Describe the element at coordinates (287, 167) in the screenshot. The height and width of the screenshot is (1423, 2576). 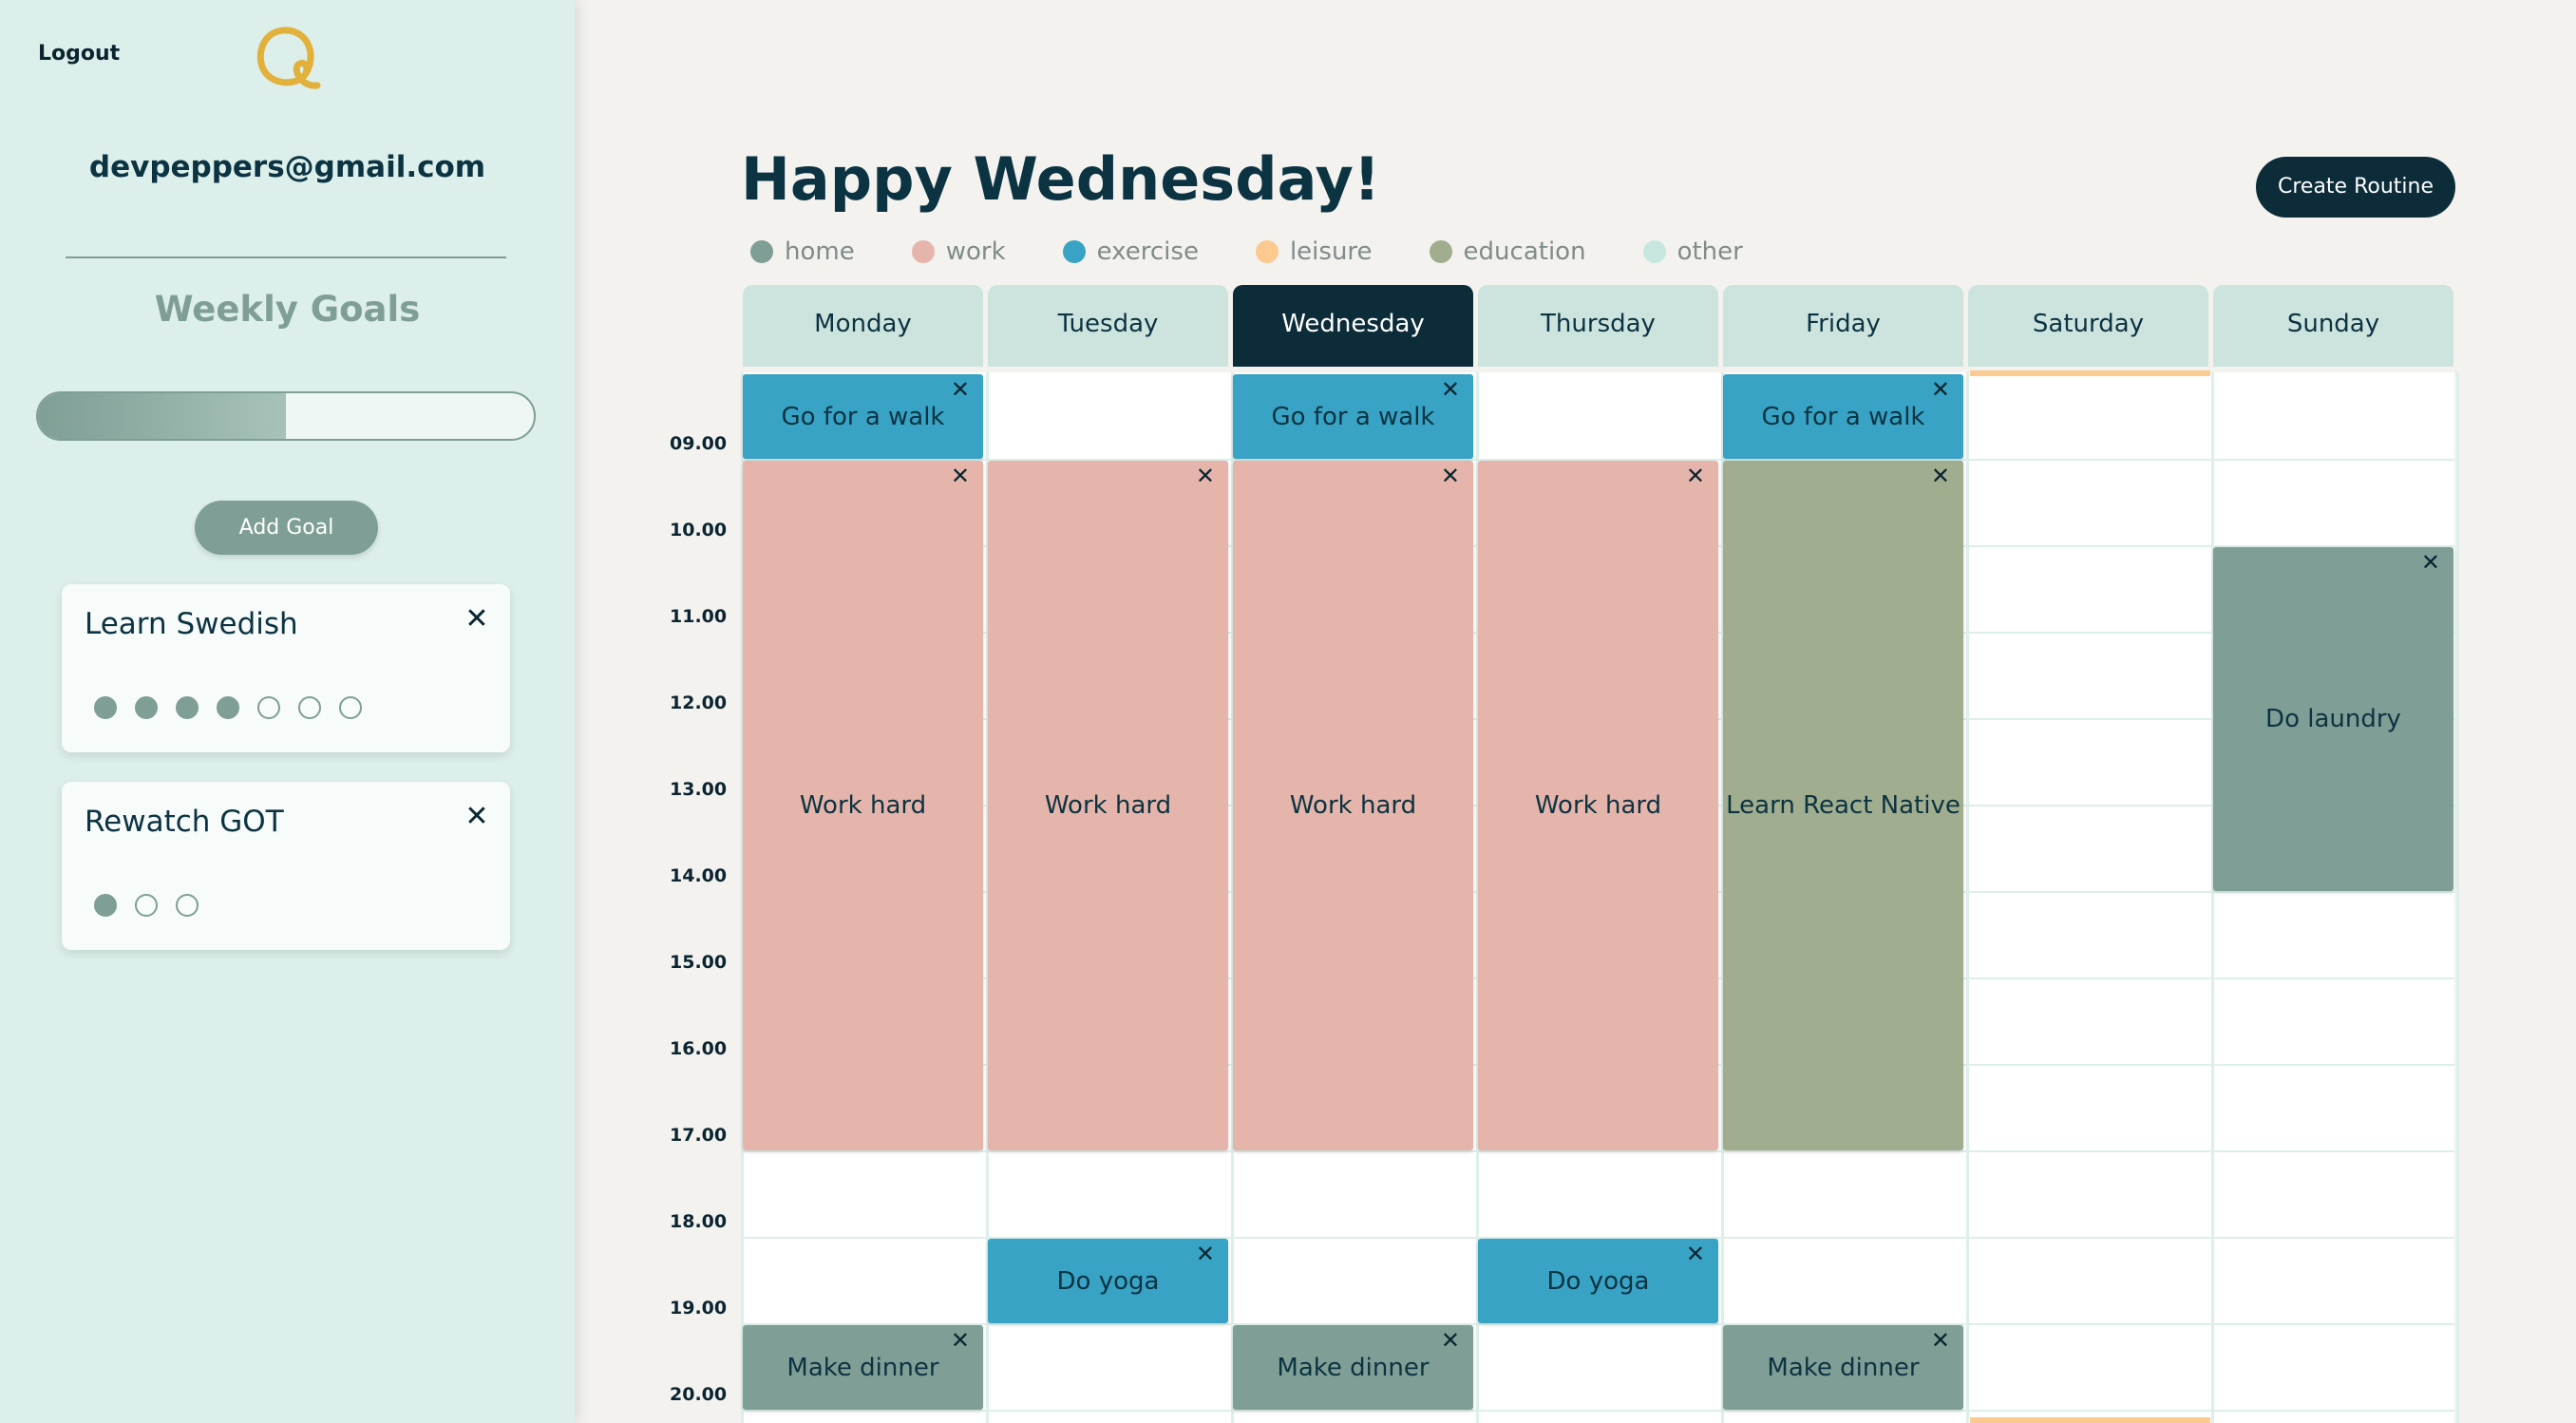
I see `user-email: devpeppers@gmail.com` at that location.